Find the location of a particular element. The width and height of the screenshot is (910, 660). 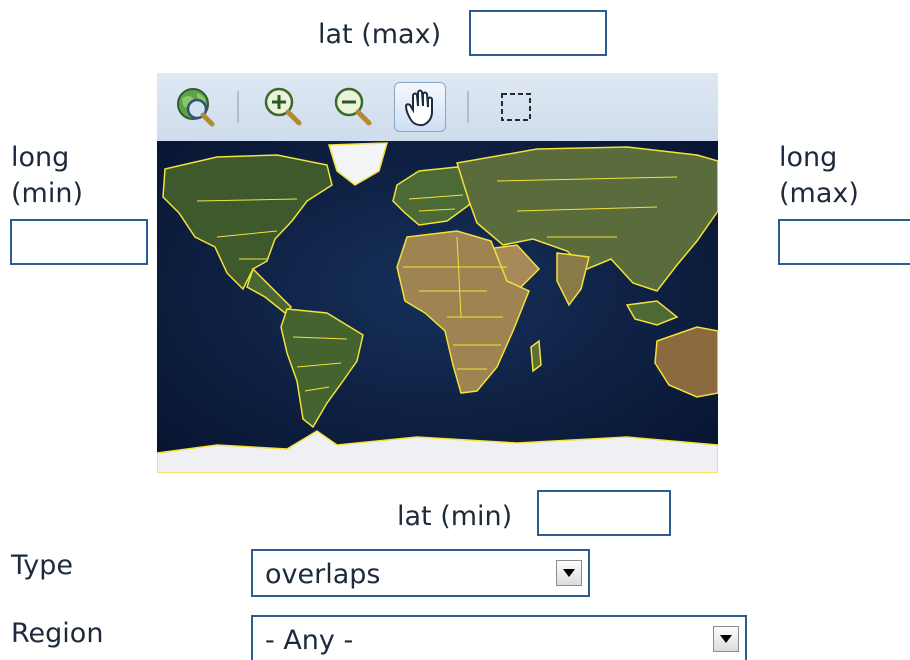

long-min-input is located at coordinates (79, 242).